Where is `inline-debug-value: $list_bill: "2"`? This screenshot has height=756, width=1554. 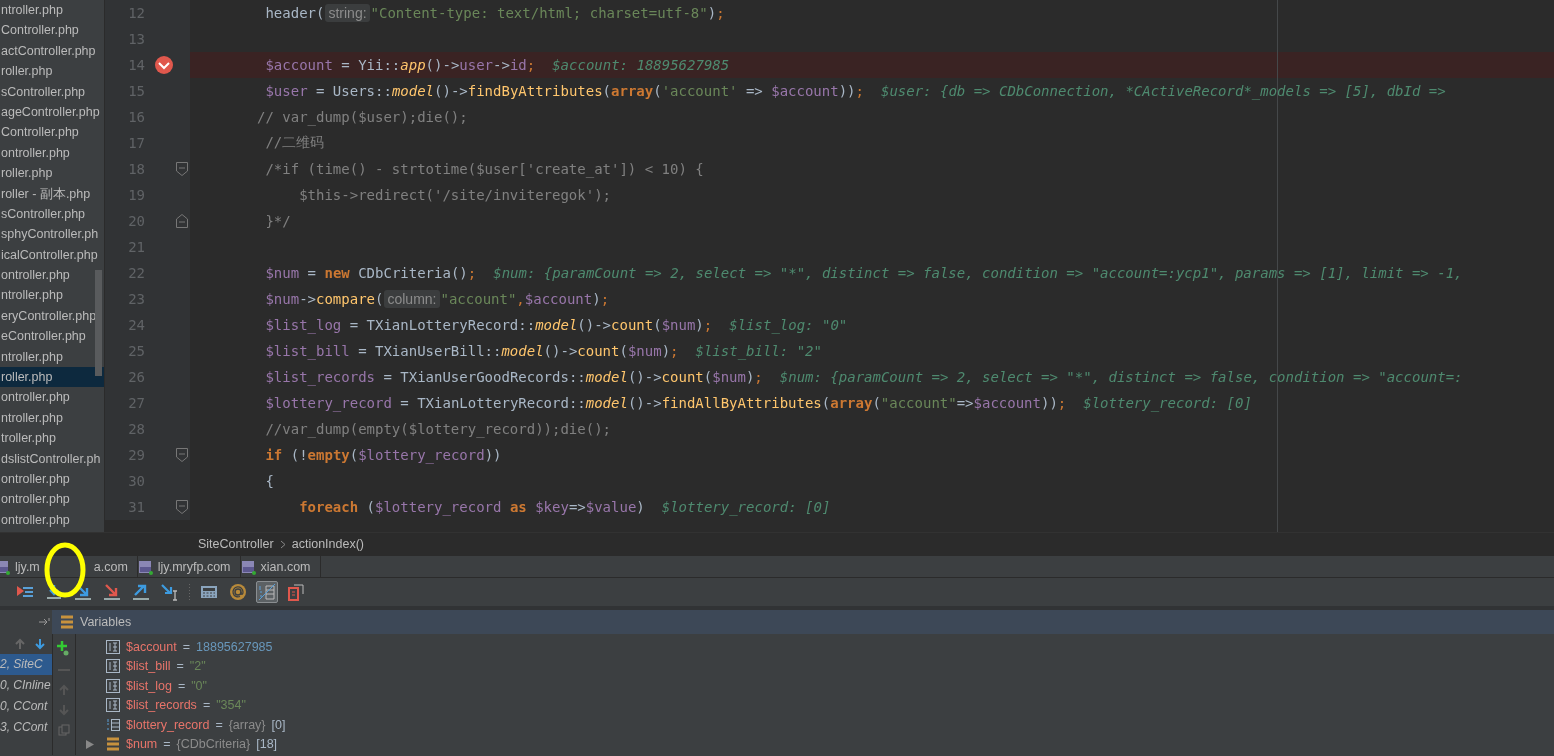 inline-debug-value: $list_bill: "2" is located at coordinates (758, 351).